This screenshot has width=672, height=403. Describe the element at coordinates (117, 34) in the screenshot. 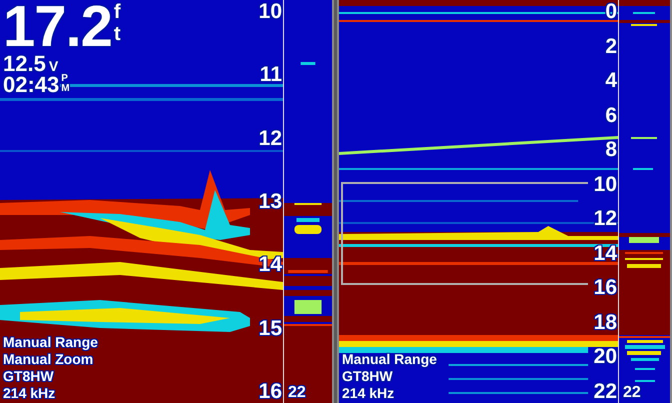

I see `depth-unit: t` at that location.